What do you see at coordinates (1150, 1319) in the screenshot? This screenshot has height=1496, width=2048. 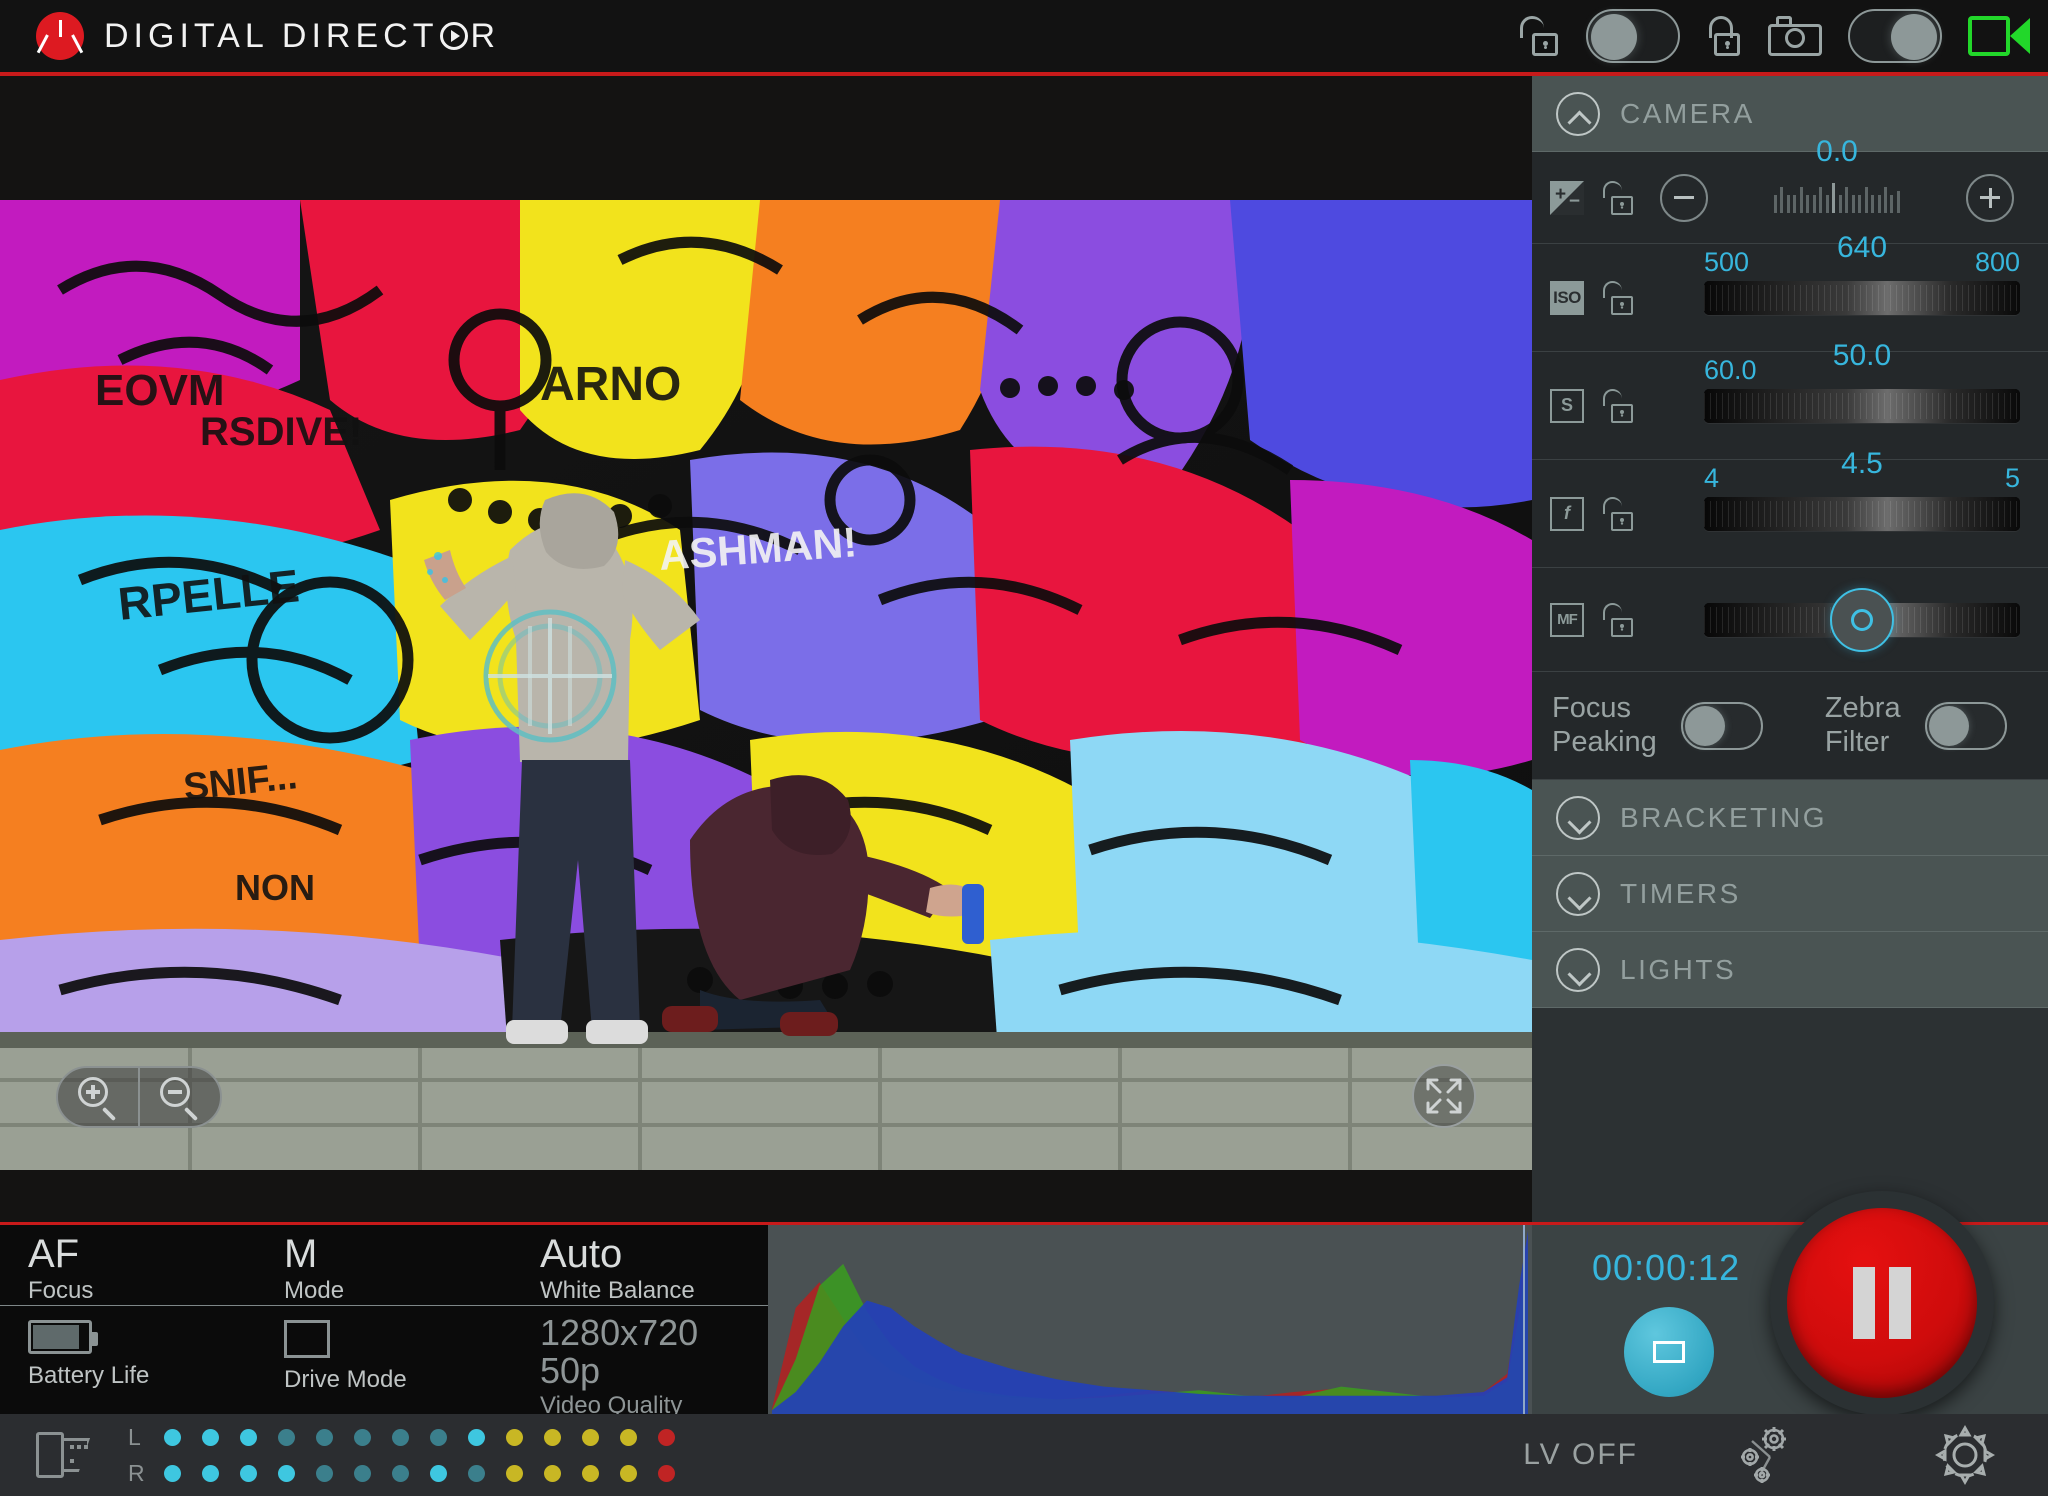 I see `rgb-histogram` at bounding box center [1150, 1319].